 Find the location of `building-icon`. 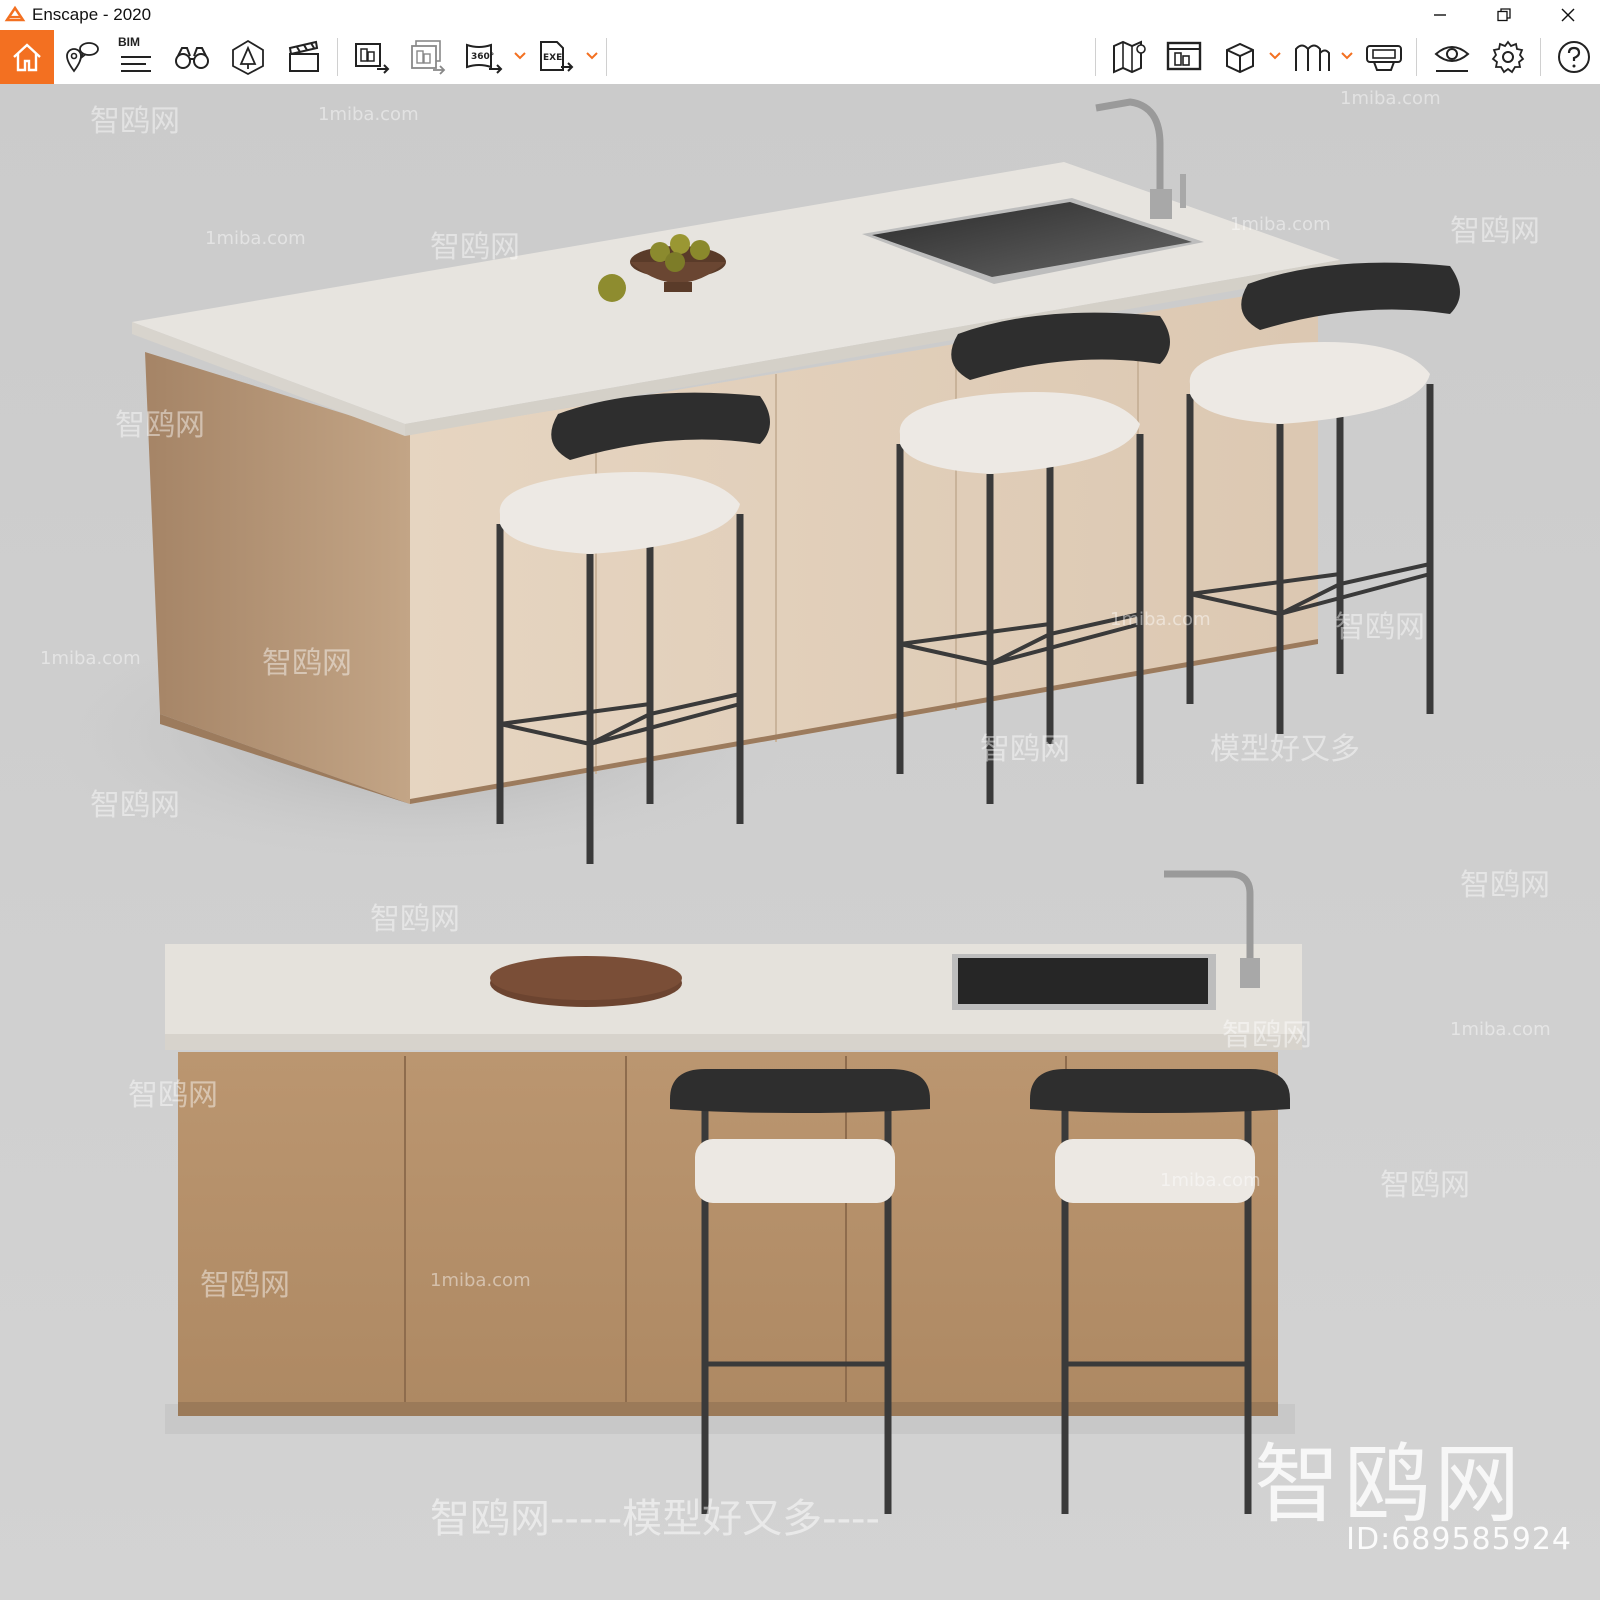

building-icon is located at coordinates (1312, 57).